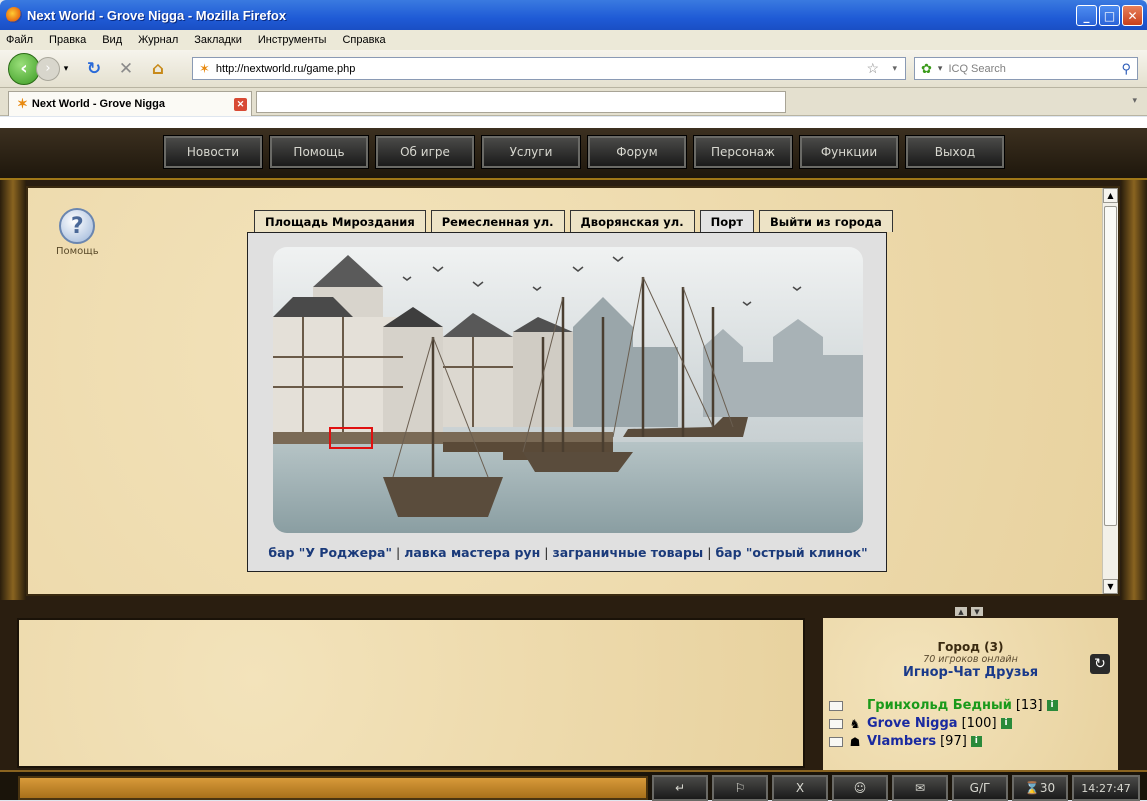 This screenshot has height=801, width=1147. What do you see at coordinates (970, 672) in the screenshot?
I see `users-filter-links: Игнор-Чат Друзья` at bounding box center [970, 672].